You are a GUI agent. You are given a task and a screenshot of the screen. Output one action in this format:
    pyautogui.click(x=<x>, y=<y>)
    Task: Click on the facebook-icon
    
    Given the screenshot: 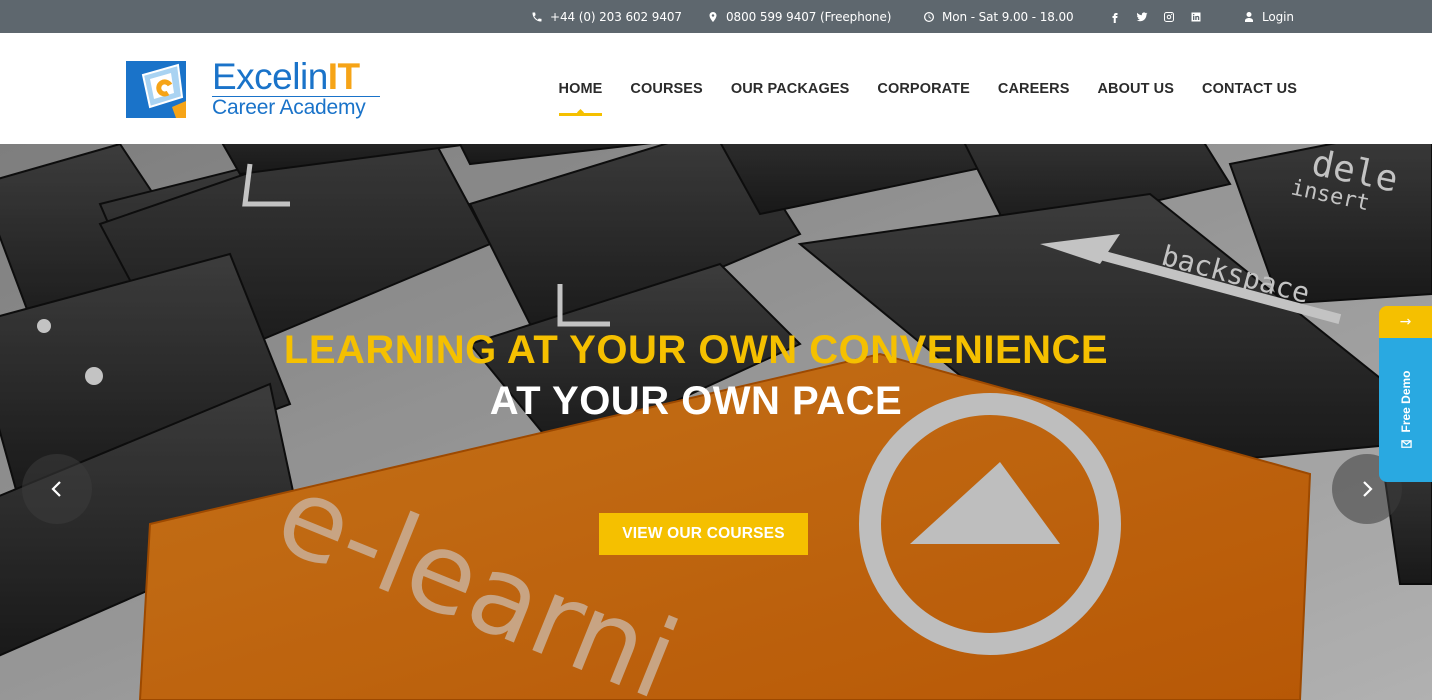 What is the action you would take?
    pyautogui.click(x=1114, y=16)
    